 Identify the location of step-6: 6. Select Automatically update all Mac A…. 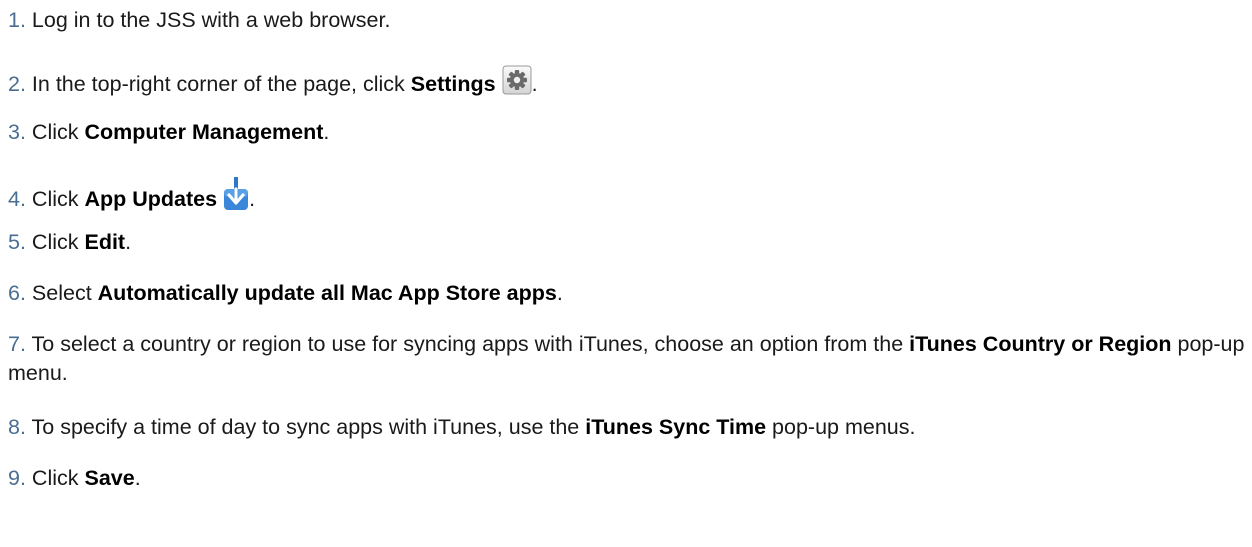
(285, 293).